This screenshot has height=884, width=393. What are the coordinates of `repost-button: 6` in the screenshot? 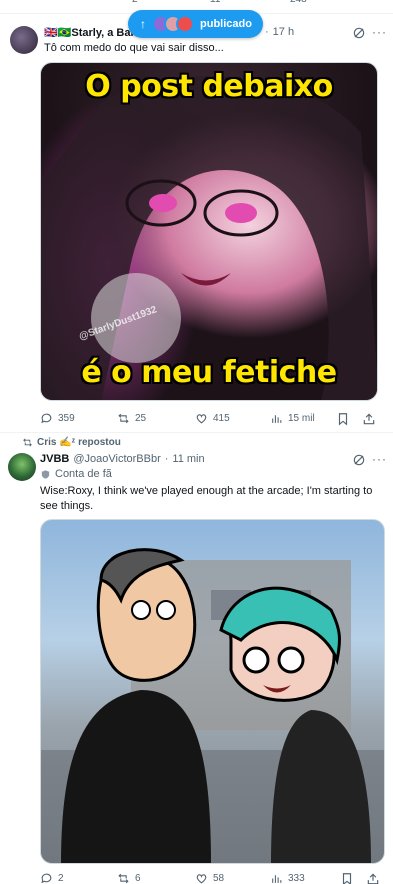 It's located at (129, 878).